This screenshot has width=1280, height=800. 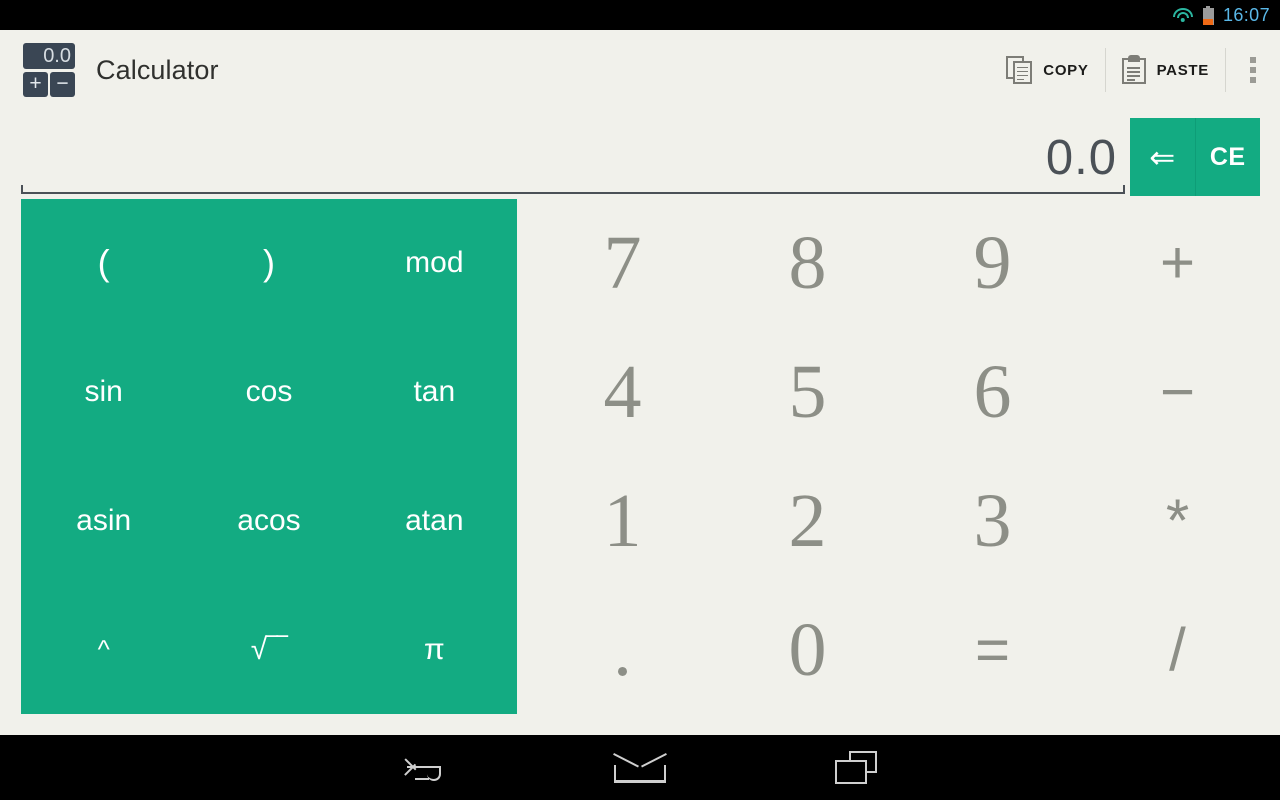 What do you see at coordinates (622, 649) in the screenshot?
I see `decimal-point-key: .` at bounding box center [622, 649].